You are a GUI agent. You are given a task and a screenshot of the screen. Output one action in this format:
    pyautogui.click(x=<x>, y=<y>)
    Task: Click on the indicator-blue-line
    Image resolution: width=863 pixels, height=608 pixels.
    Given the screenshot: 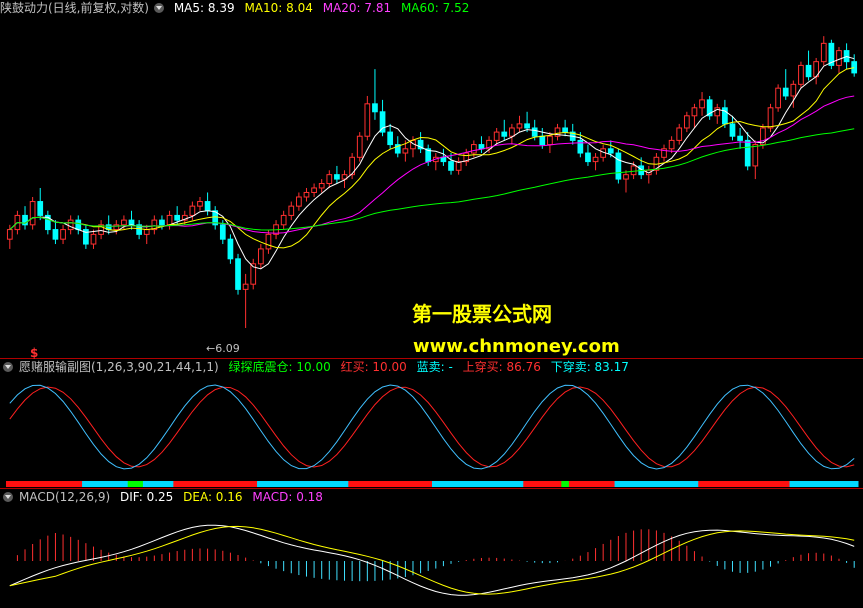 What is the action you would take?
    pyautogui.click(x=432, y=427)
    